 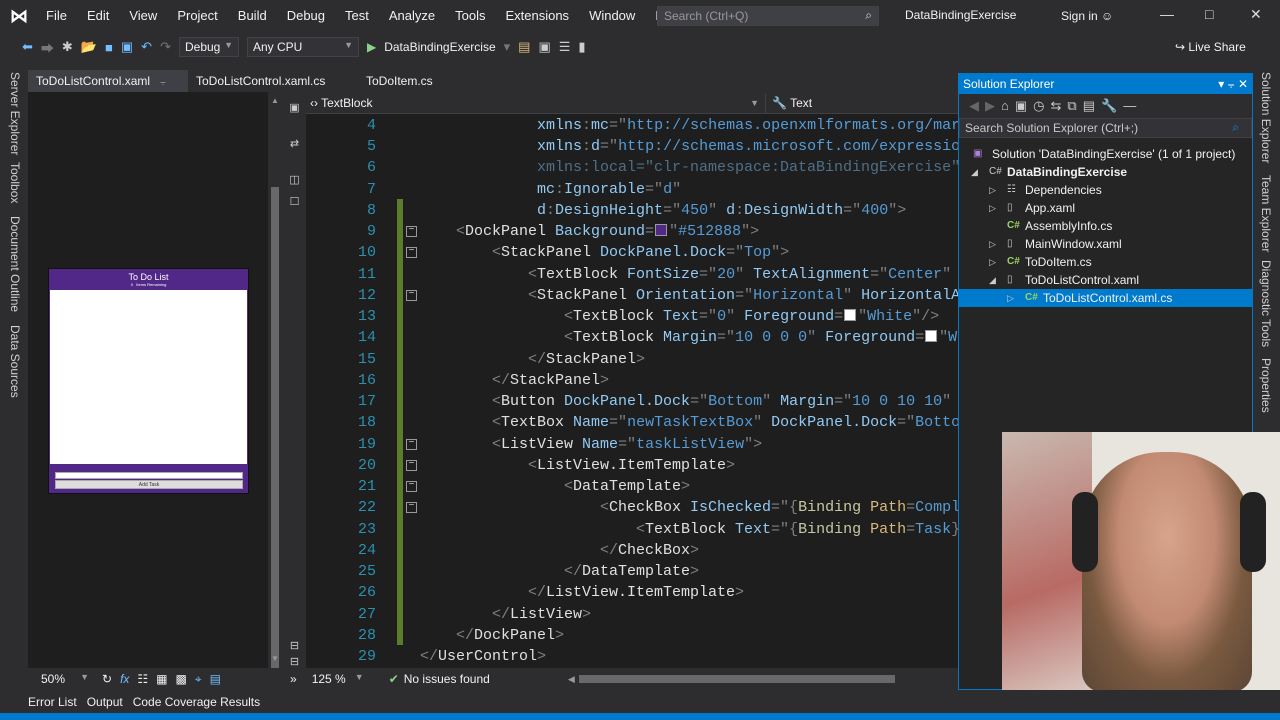 What do you see at coordinates (412, 16) in the screenshot?
I see `menu-analyze: Analyze` at bounding box center [412, 16].